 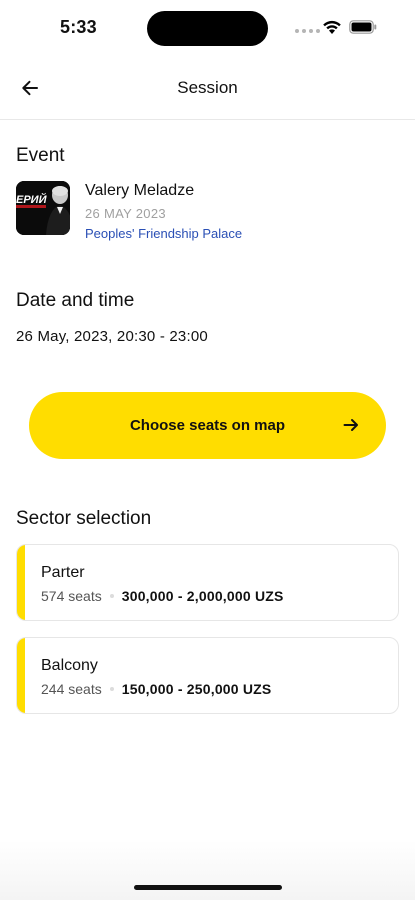 I want to click on sector-name: Balcony, so click(x=69, y=665).